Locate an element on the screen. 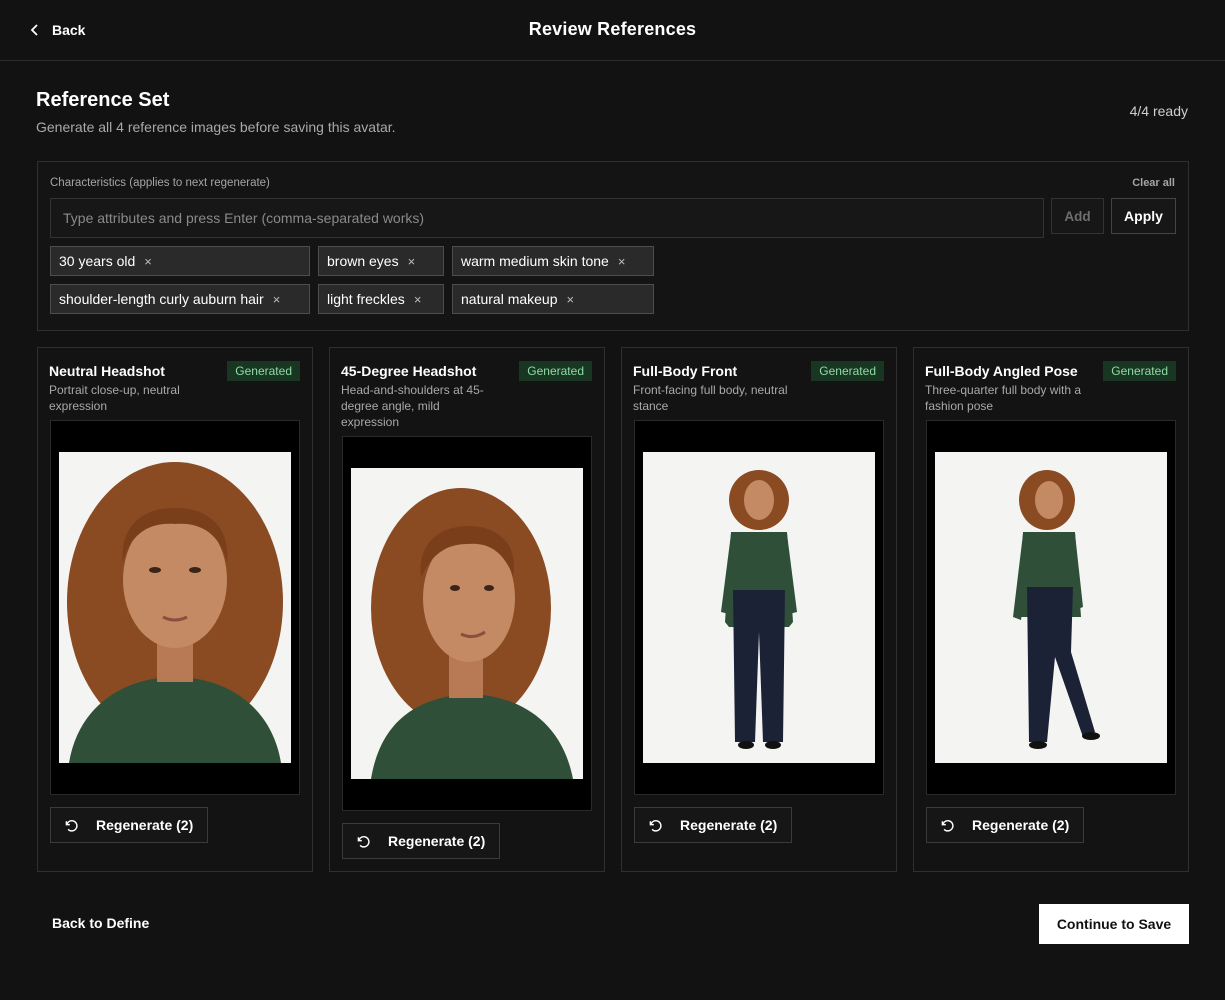 The image size is (1225, 1000). angled-headshot-image is located at coordinates (467, 623).